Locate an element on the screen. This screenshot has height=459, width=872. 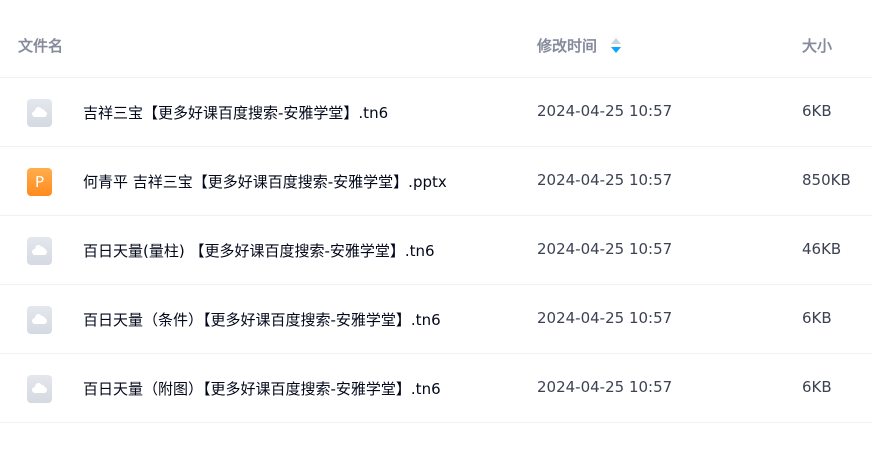
ppt-file-icon: P is located at coordinates (39, 182).